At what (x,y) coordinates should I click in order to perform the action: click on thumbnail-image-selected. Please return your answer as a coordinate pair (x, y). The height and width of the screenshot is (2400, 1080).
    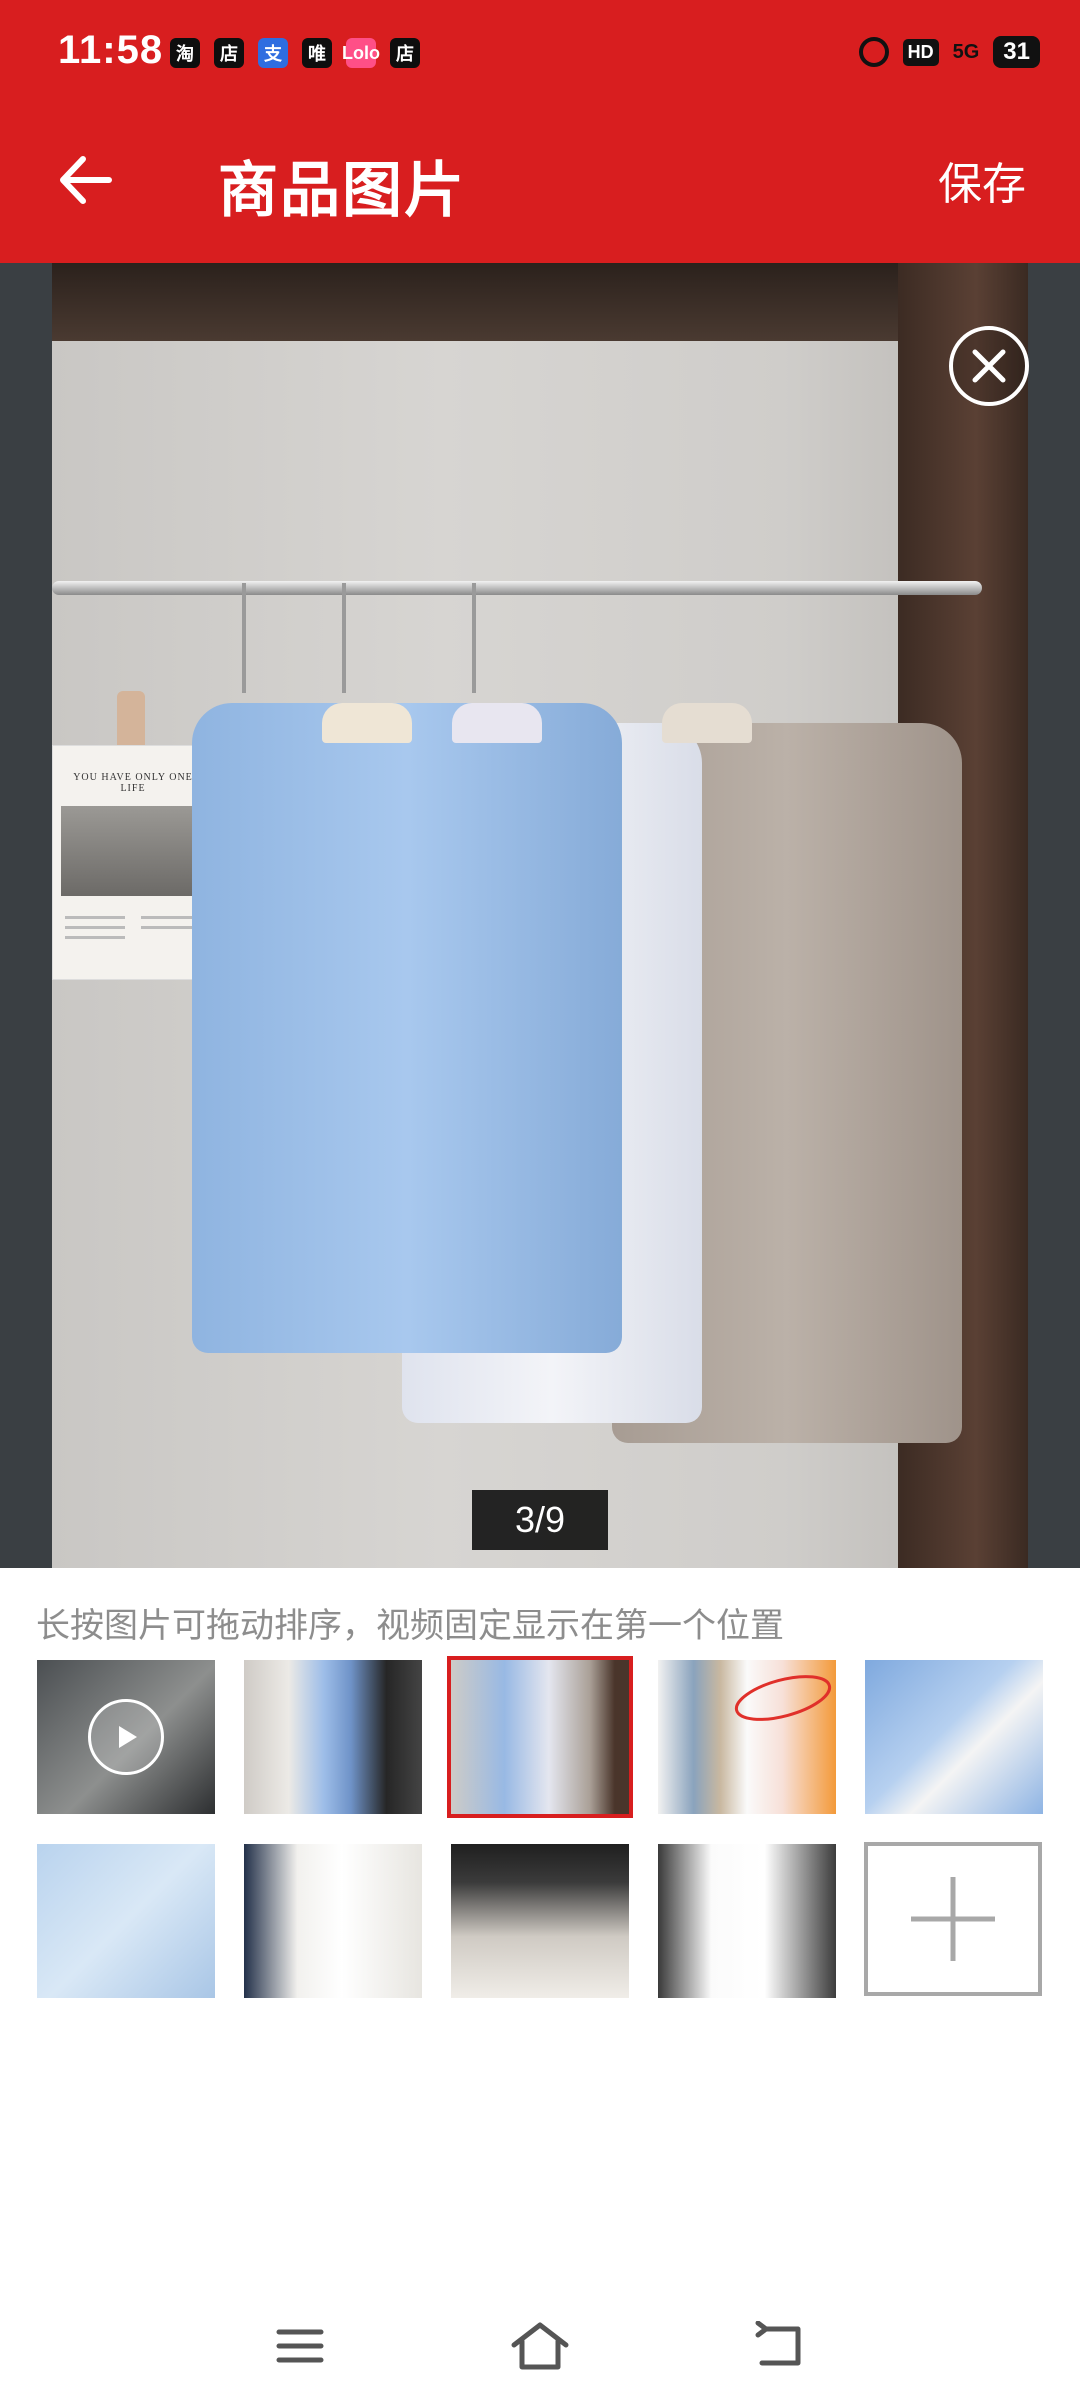
    Looking at the image, I should click on (540, 1737).